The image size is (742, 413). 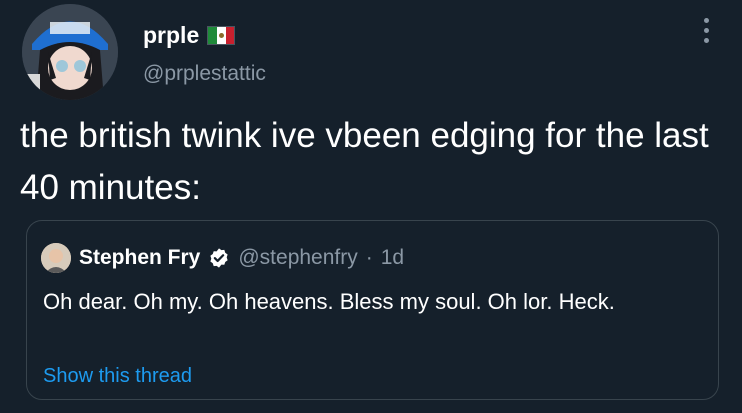 What do you see at coordinates (171, 35) in the screenshot?
I see `author-display-name: prple` at bounding box center [171, 35].